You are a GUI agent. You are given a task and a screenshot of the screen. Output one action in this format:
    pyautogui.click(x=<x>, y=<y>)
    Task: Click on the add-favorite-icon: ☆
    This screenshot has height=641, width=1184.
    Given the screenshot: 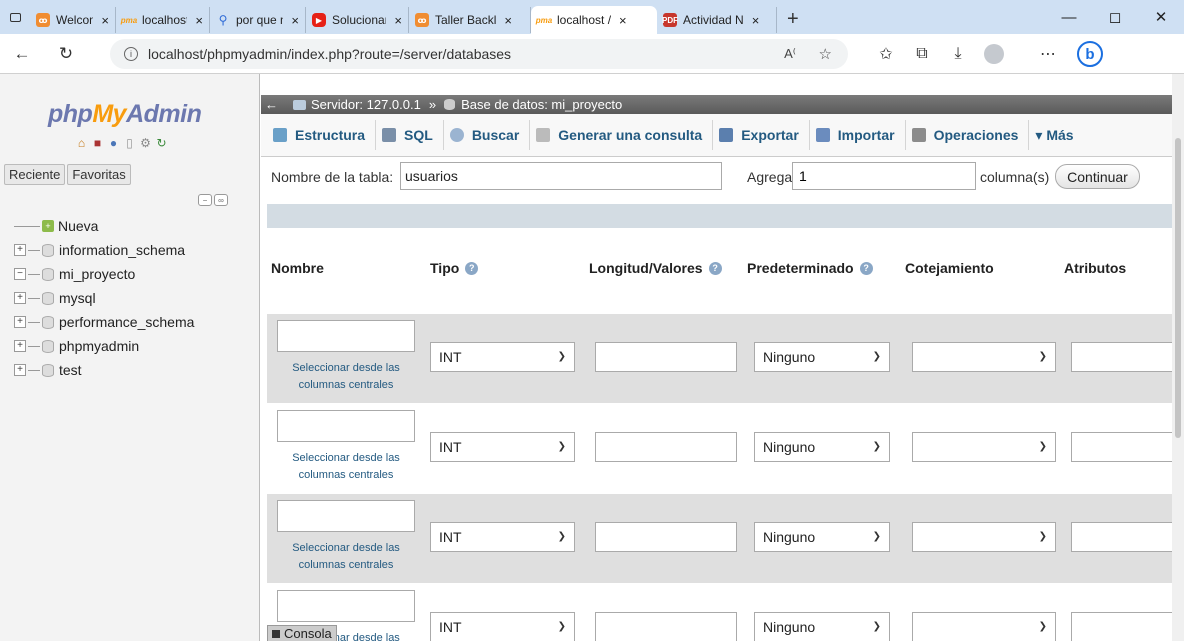 What is the action you would take?
    pyautogui.click(x=825, y=54)
    